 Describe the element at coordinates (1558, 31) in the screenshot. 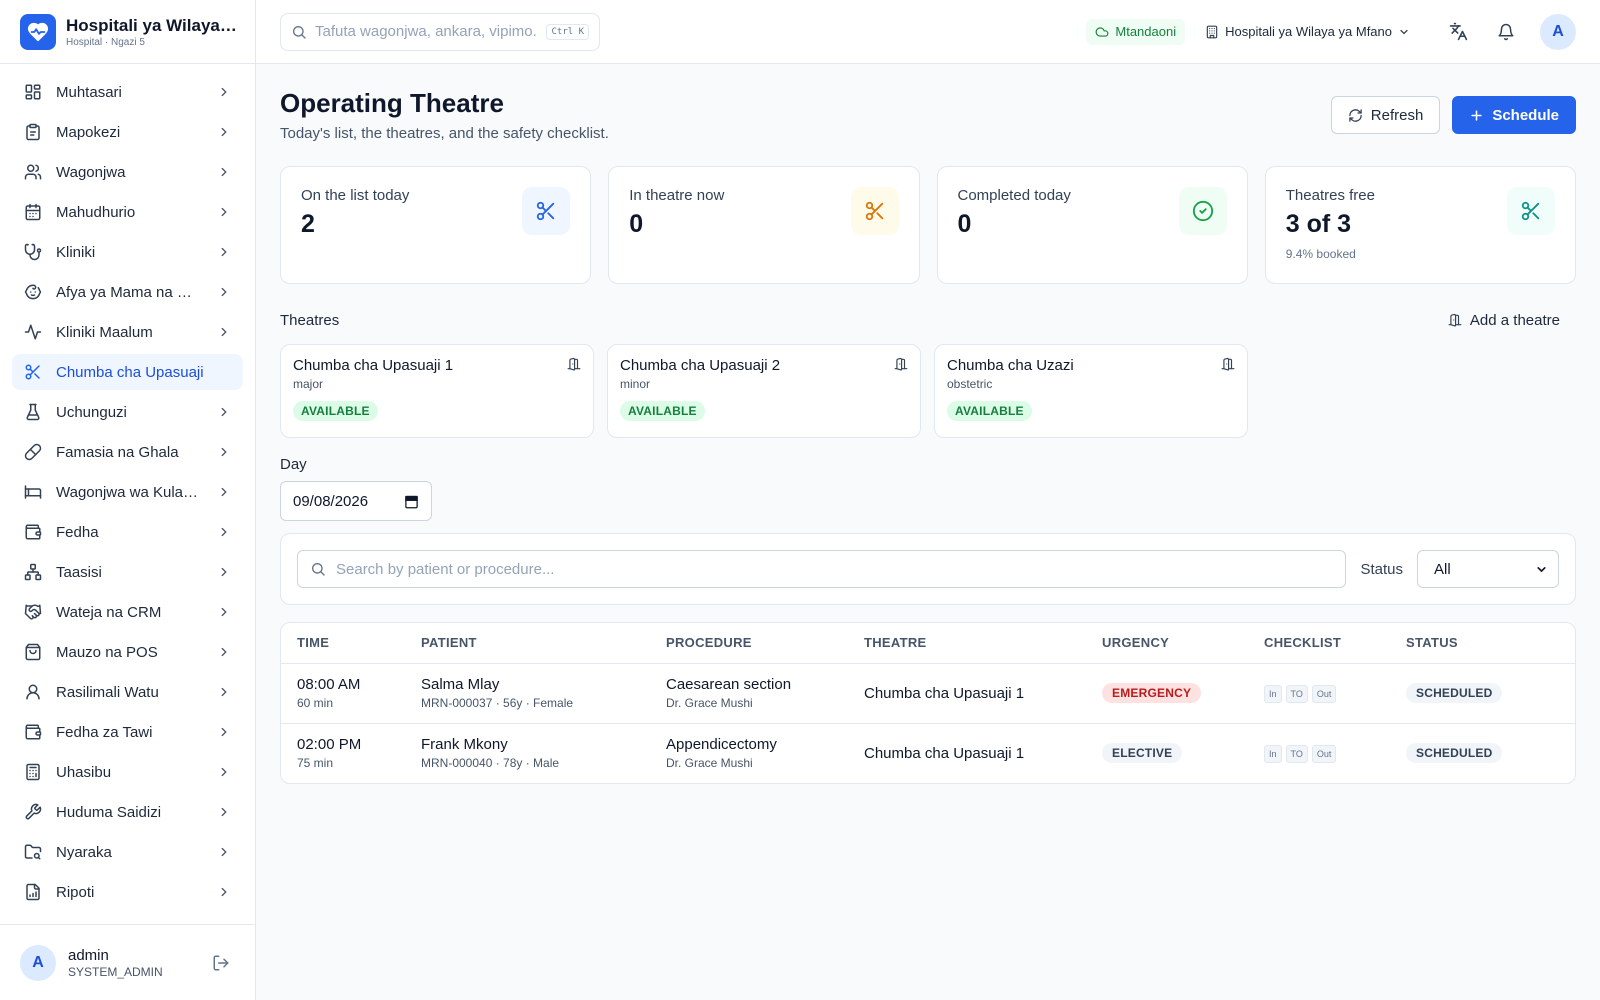

I see `user-avatar-button: A` at that location.